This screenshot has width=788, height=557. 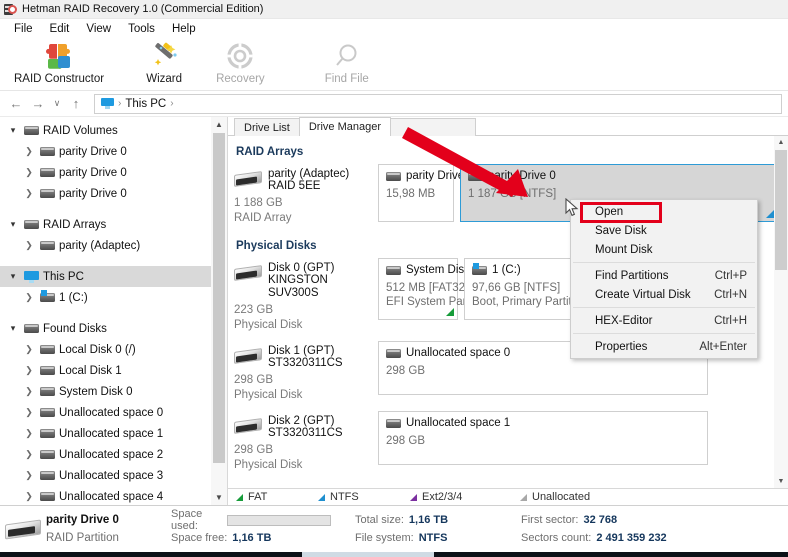 I want to click on menu-view: View, so click(x=98, y=29).